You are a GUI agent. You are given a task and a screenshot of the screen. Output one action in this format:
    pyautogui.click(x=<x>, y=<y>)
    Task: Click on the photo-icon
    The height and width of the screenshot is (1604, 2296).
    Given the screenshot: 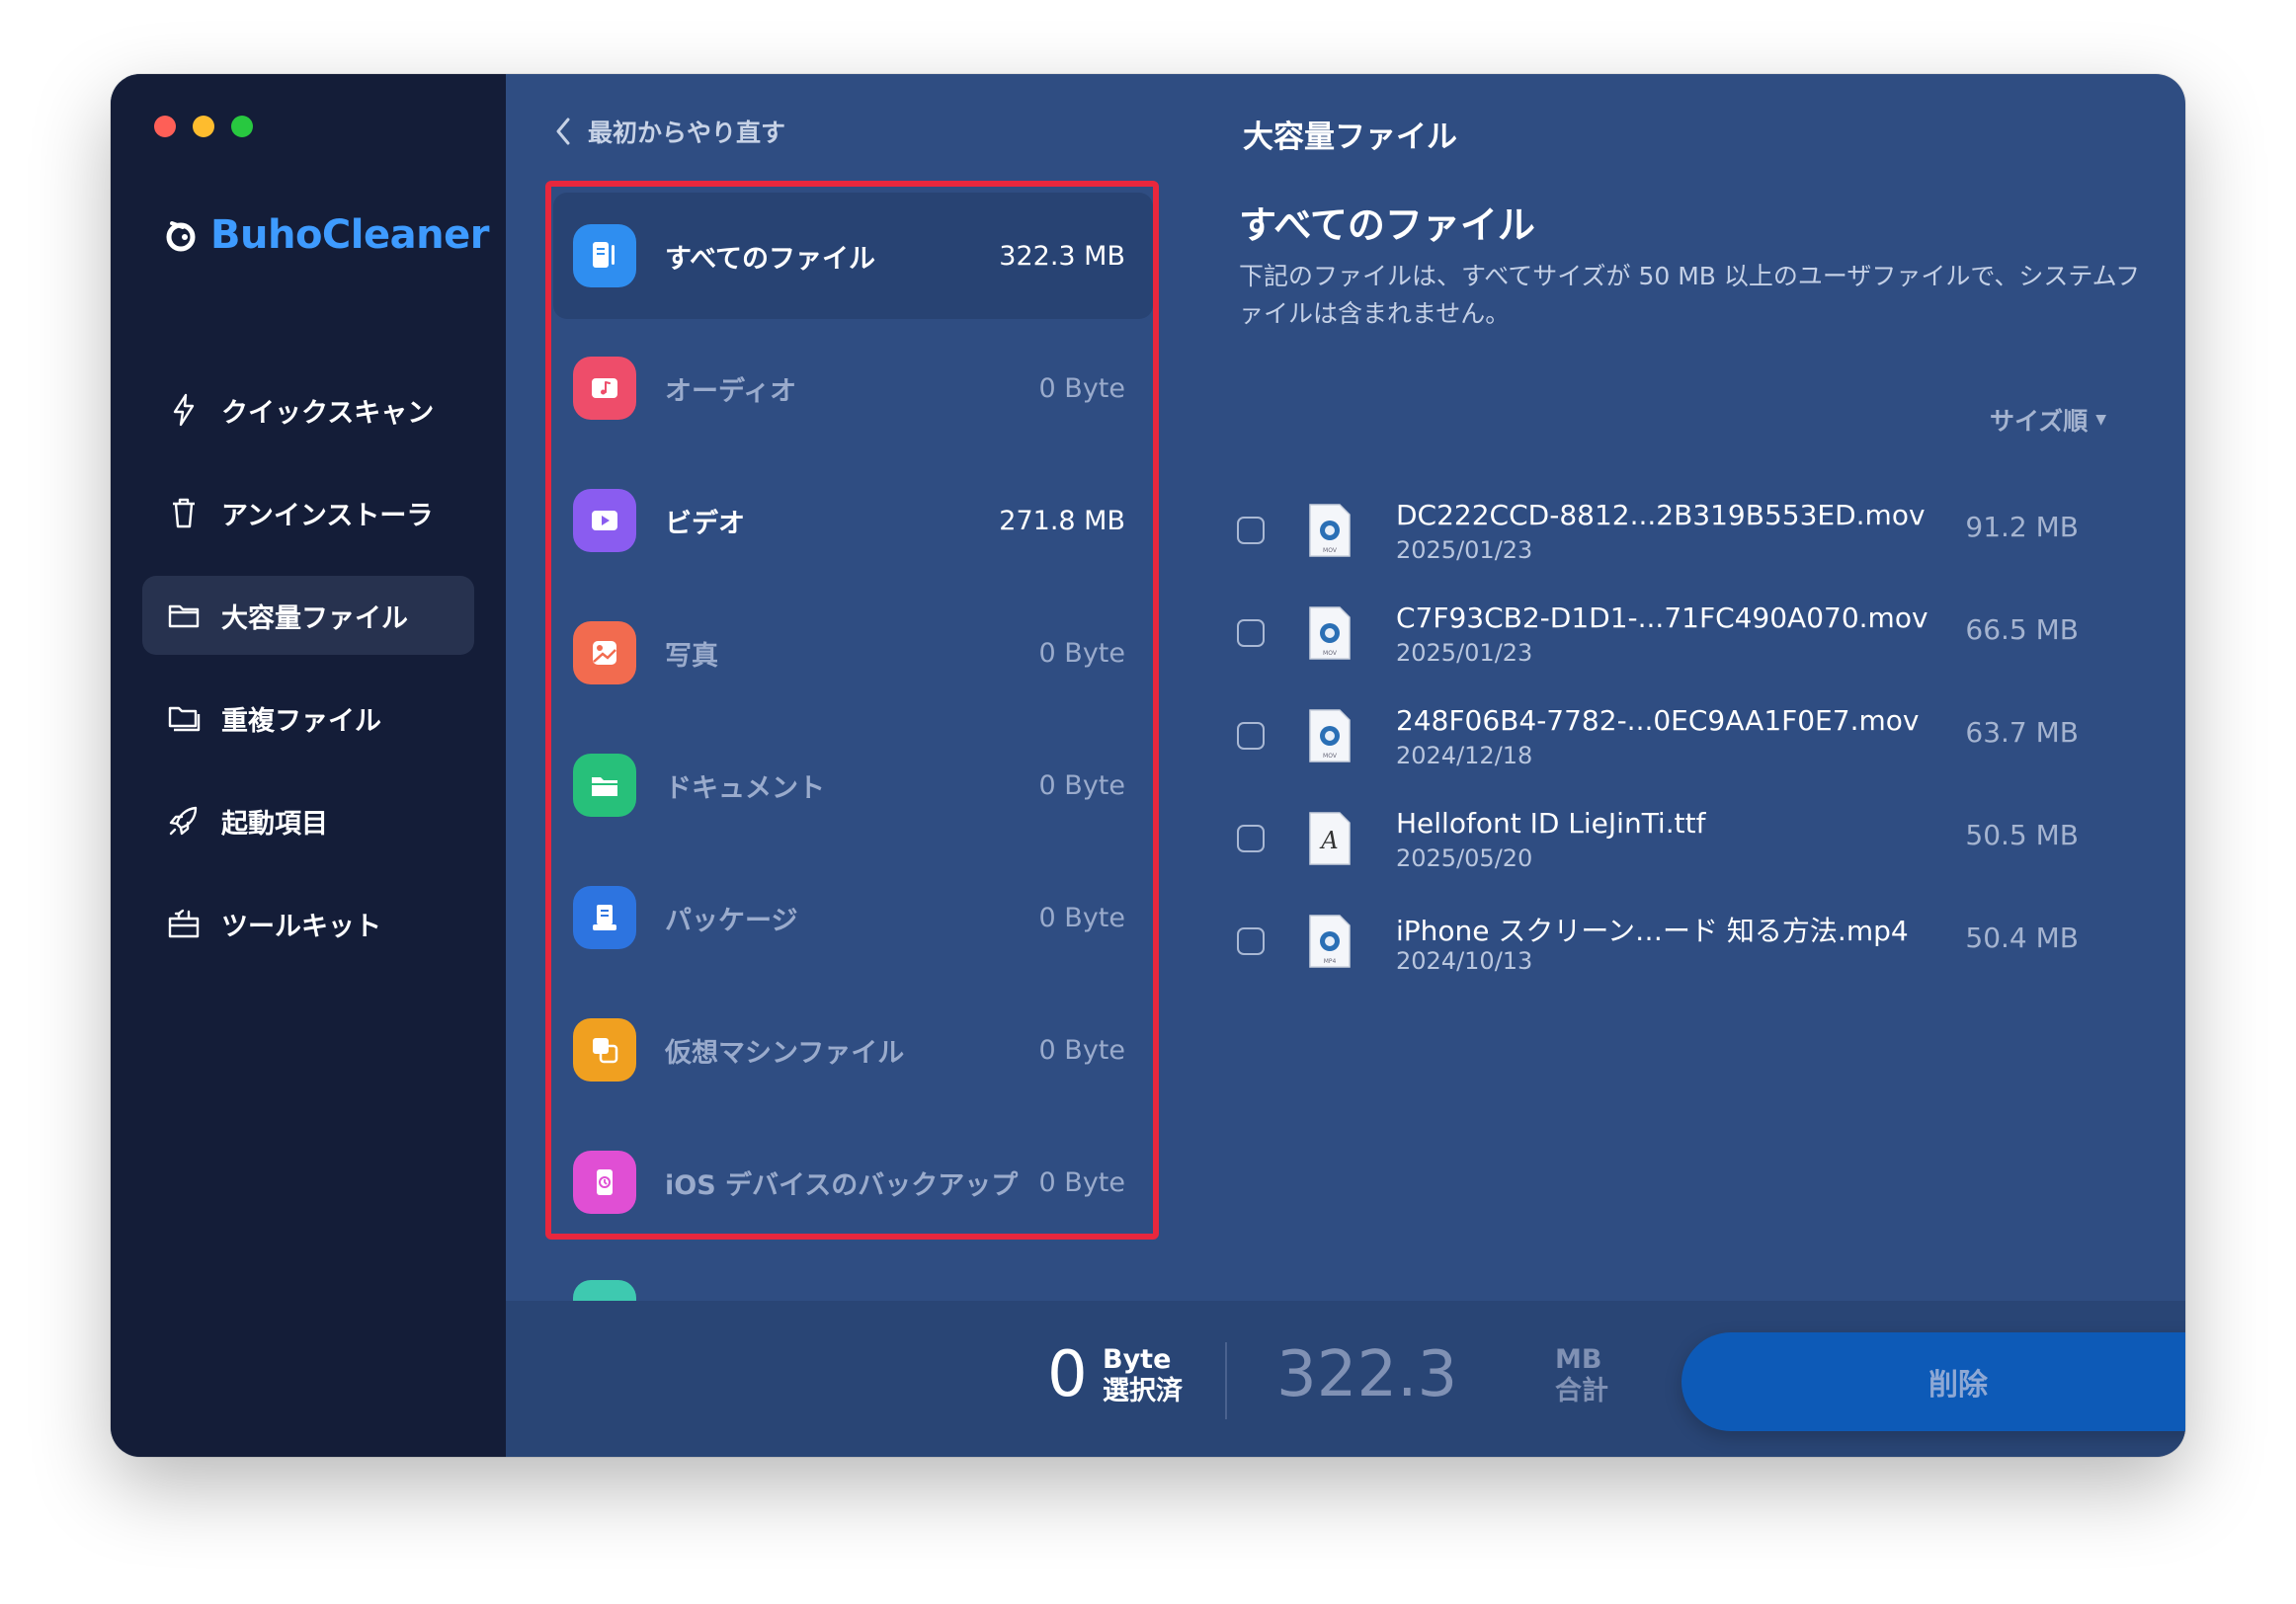 What is the action you would take?
    pyautogui.click(x=604, y=652)
    